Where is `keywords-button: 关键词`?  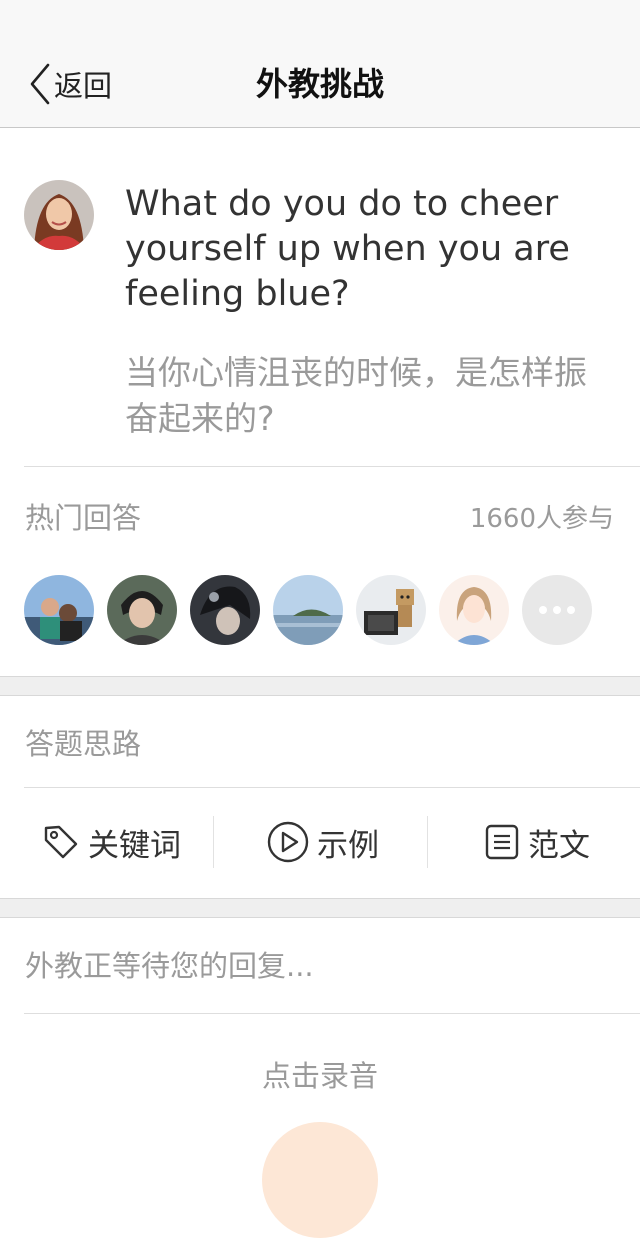
keywords-button: 关键词 is located at coordinates (111, 842).